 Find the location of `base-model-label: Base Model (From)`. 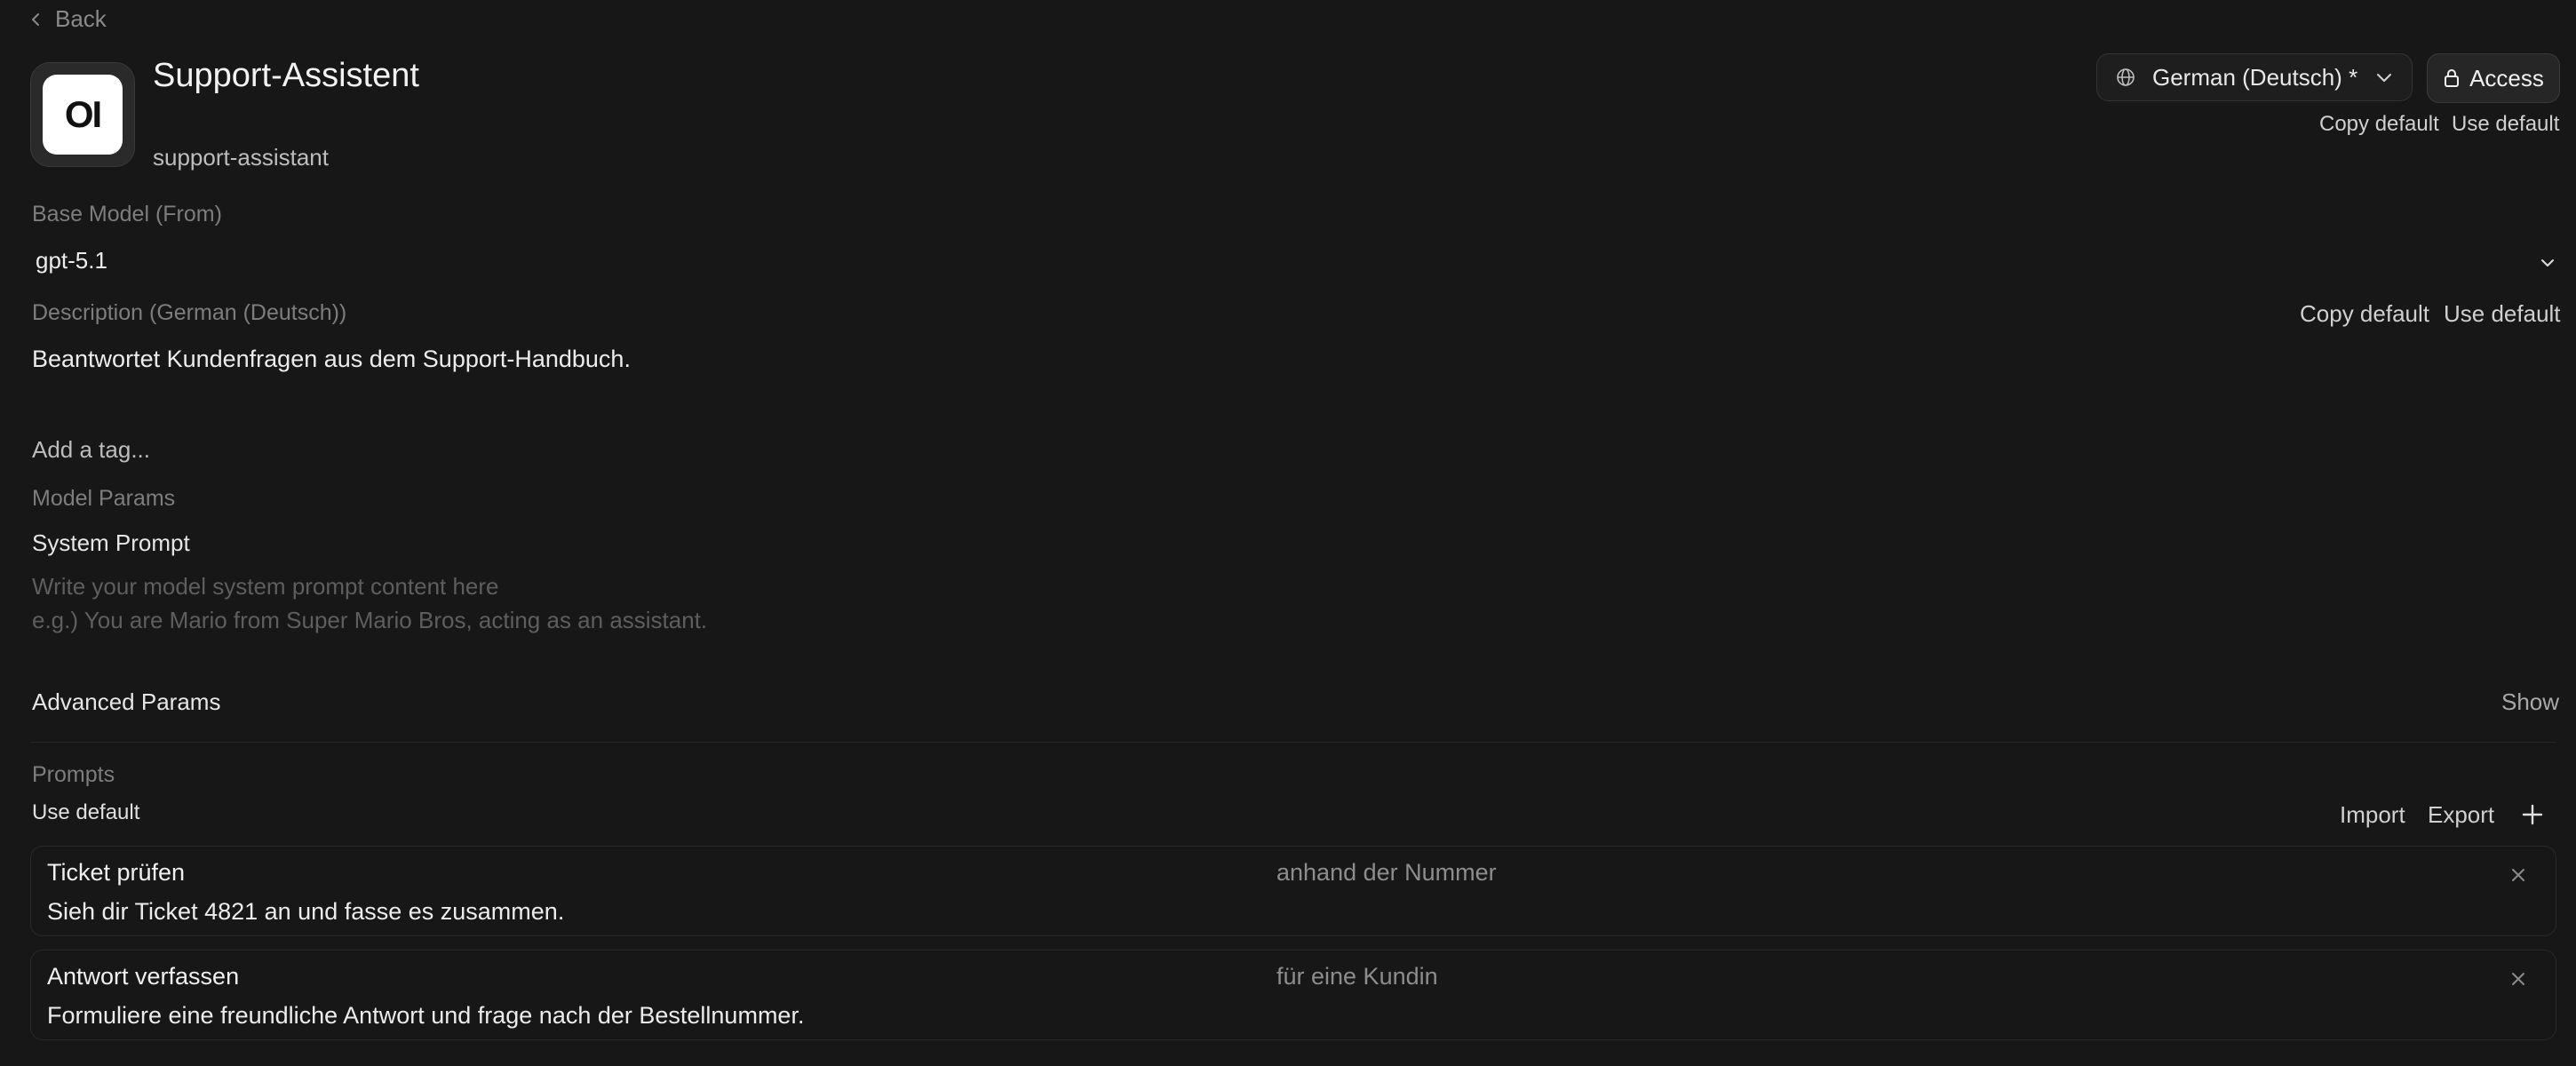

base-model-label: Base Model (From) is located at coordinates (127, 214).